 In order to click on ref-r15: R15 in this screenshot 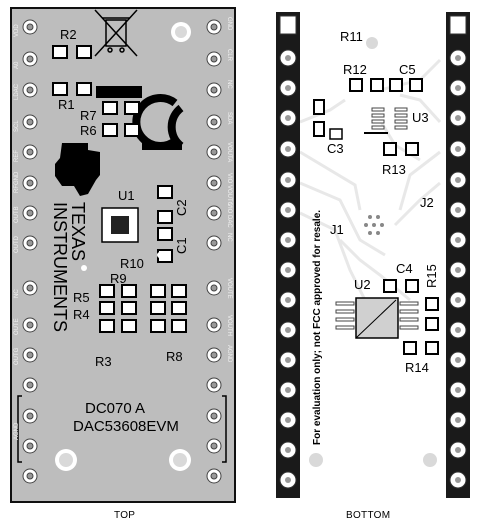, I will do `click(431, 276)`.